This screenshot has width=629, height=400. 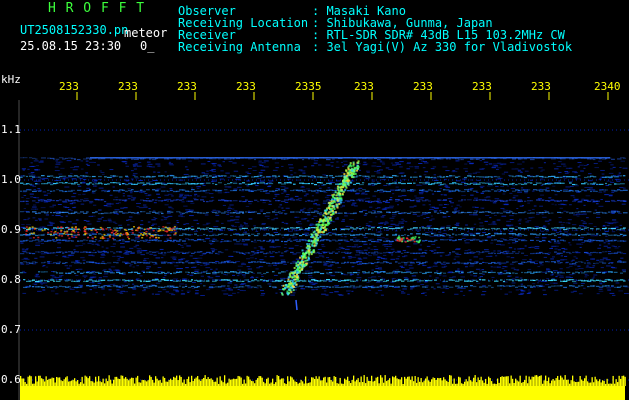 I want to click on reference-line, so click(x=350, y=158).